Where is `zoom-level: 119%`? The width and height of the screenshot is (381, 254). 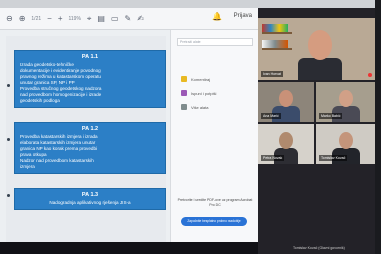
zoom-level: 119% is located at coordinates (74, 19).